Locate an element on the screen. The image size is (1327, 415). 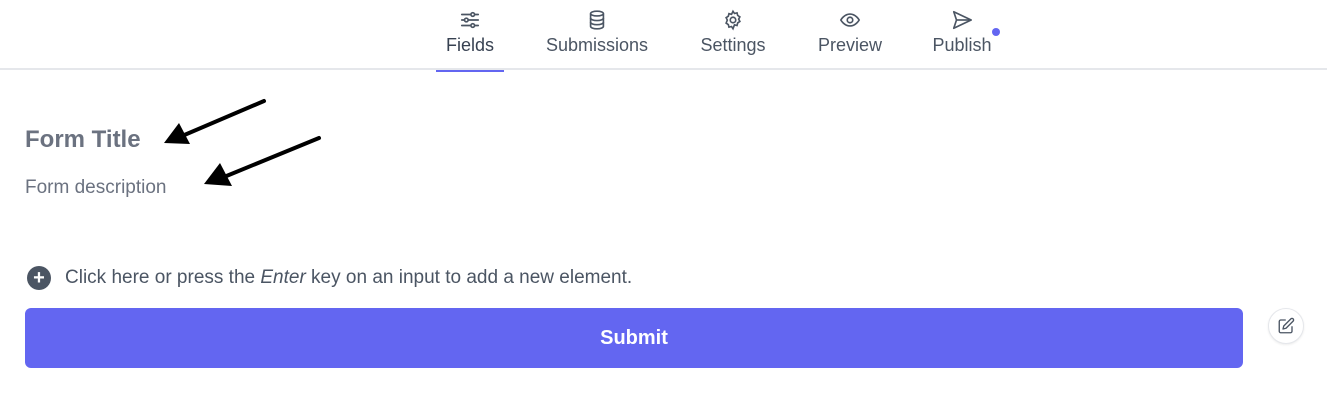
edit-icon is located at coordinates (1286, 325).